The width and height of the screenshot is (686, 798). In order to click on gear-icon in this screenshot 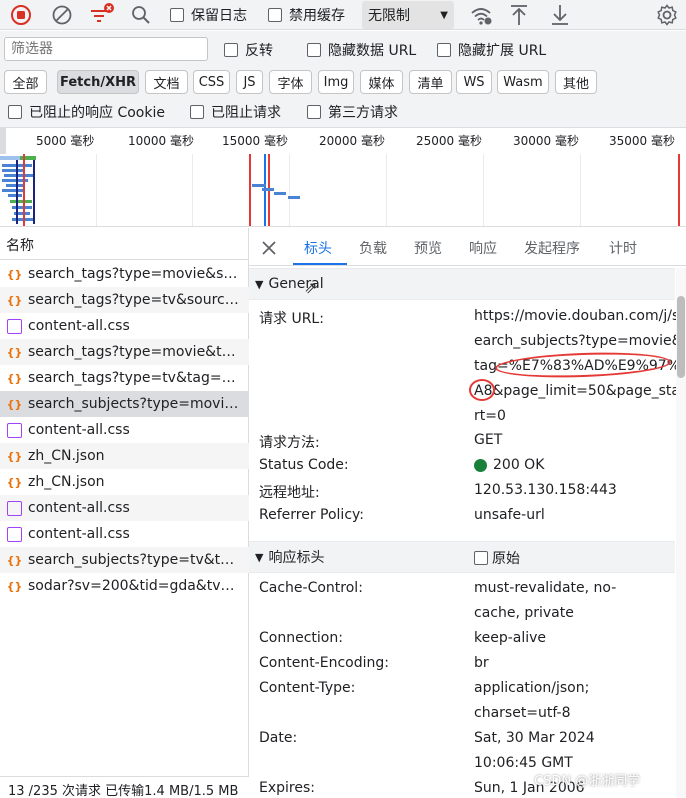, I will do `click(667, 15)`.